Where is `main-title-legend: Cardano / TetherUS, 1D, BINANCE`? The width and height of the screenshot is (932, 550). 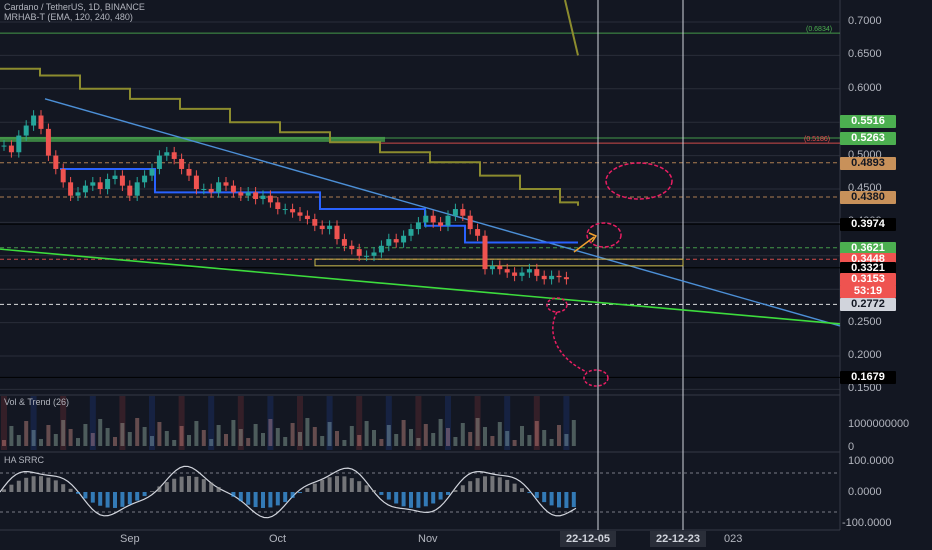 main-title-legend: Cardano / TetherUS, 1D, BINANCE is located at coordinates (74, 7).